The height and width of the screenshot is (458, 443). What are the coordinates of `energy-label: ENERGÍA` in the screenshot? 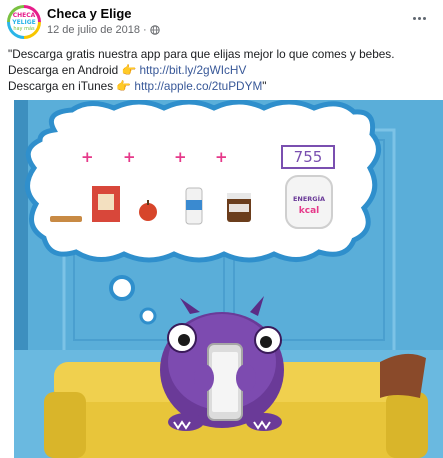 It's located at (309, 198).